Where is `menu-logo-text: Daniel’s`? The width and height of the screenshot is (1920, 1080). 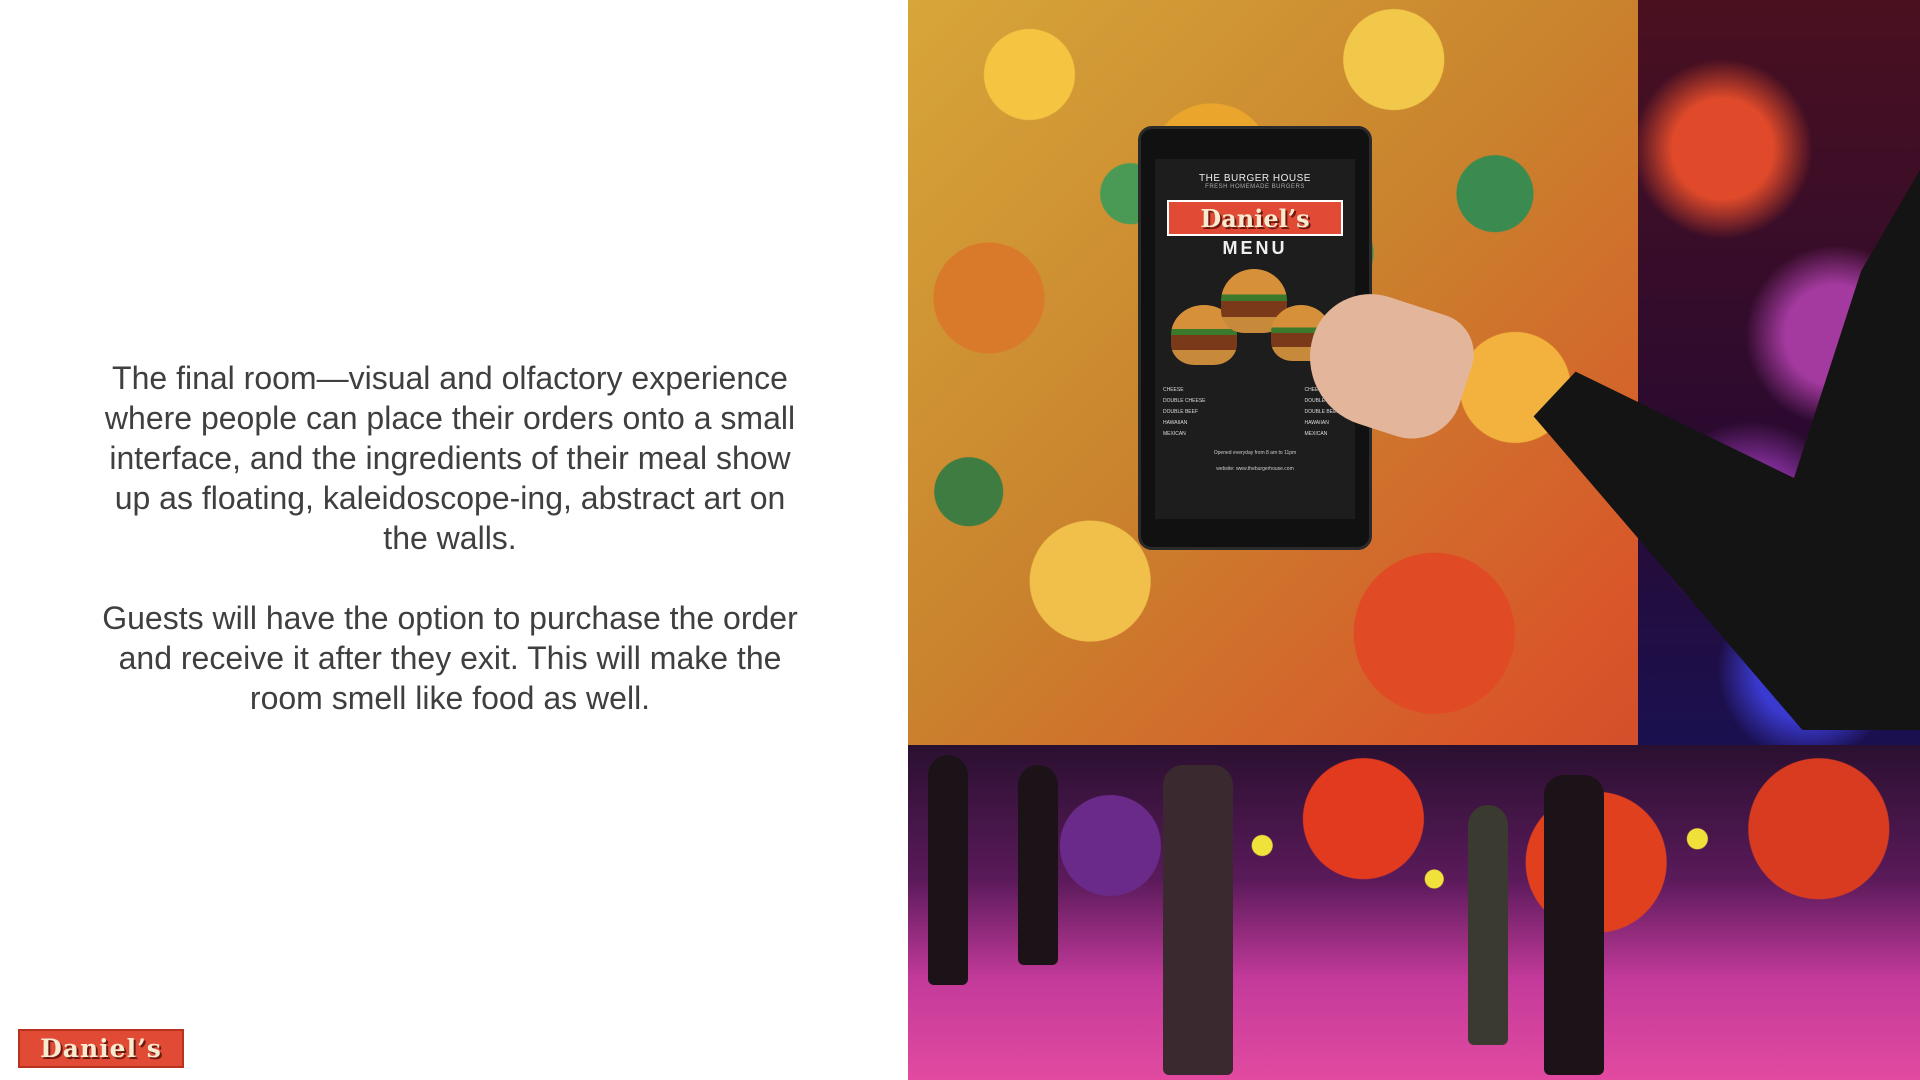 menu-logo-text: Daniel’s is located at coordinates (1255, 218).